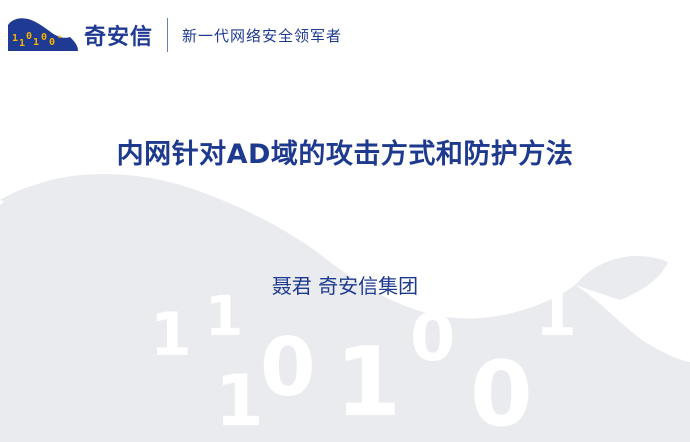 This screenshot has height=442, width=690. I want to click on lion-binary-logo-icon: 1 1 0 1 0 0 °, so click(43, 34).